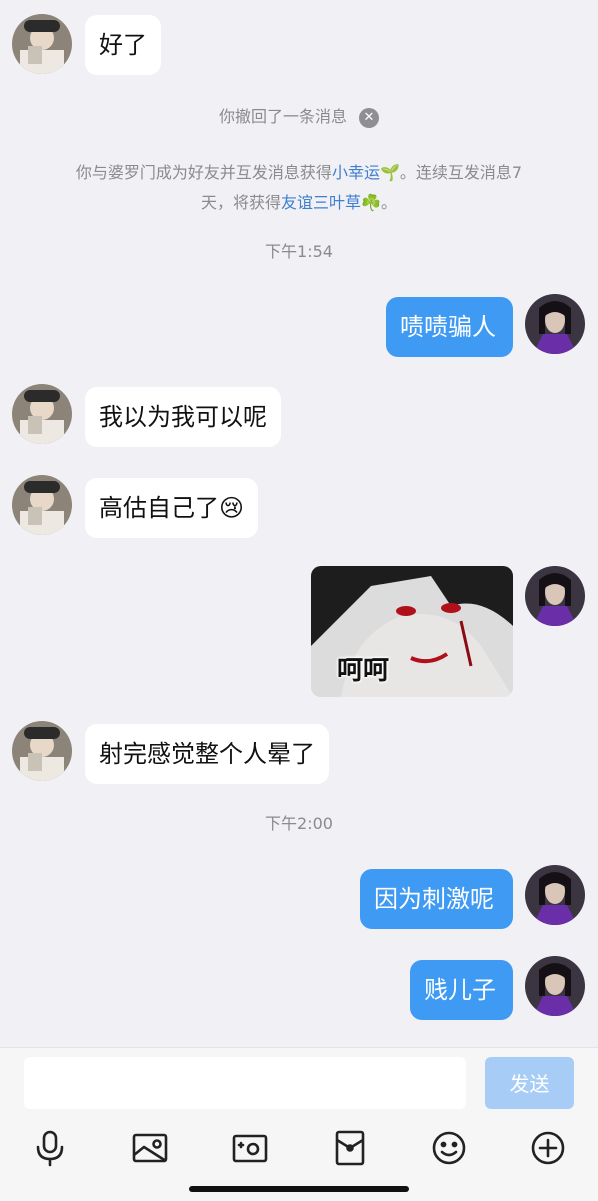 Image resolution: width=598 pixels, height=1201 pixels. What do you see at coordinates (366, 172) in the screenshot?
I see `lucky-link: 小幸运🌱` at bounding box center [366, 172].